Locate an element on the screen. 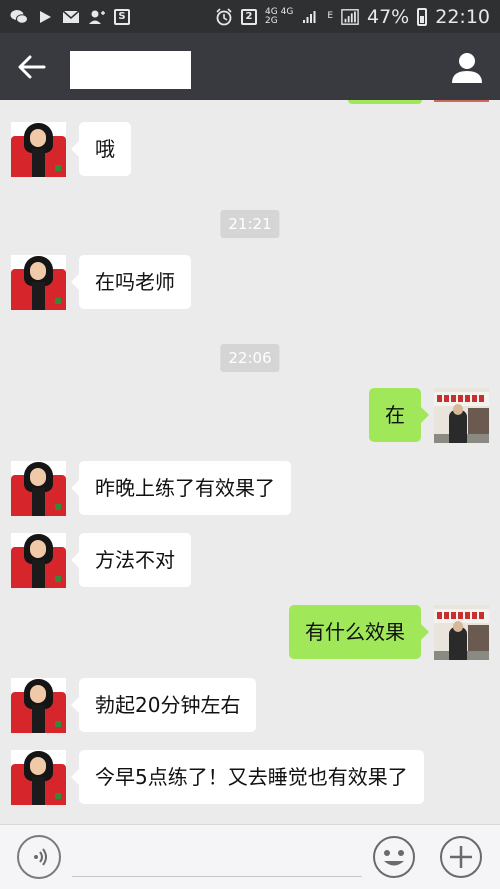 This screenshot has width=500, height=889. mail-icon is located at coordinates (71, 17).